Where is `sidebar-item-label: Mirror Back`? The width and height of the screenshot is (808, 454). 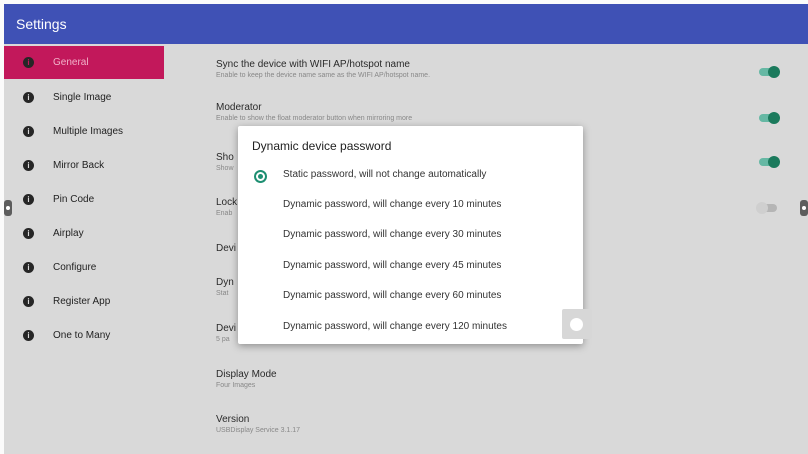 sidebar-item-label: Mirror Back is located at coordinates (79, 165).